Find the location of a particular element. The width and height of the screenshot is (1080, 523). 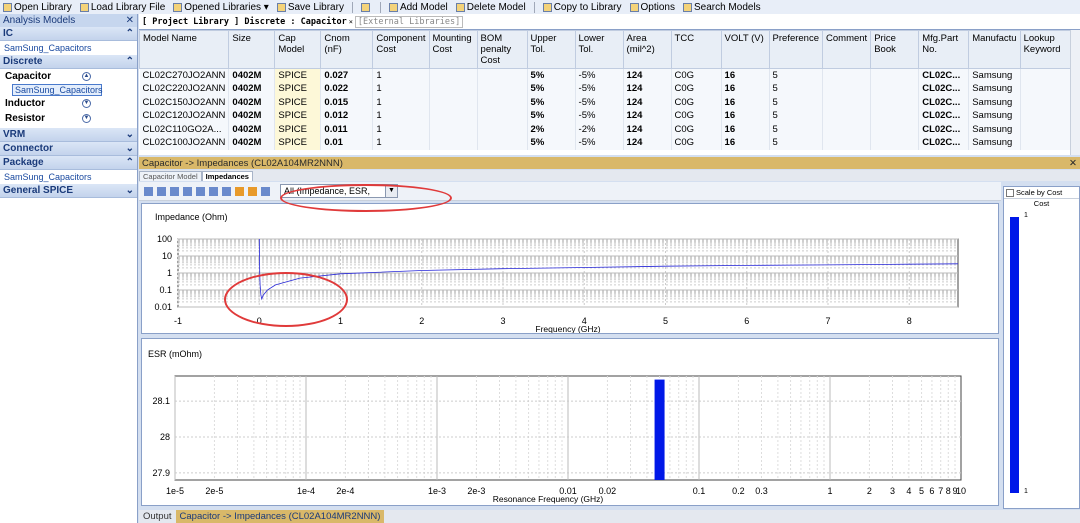

toolbar-button-8: Options is located at coordinates (652, 7).